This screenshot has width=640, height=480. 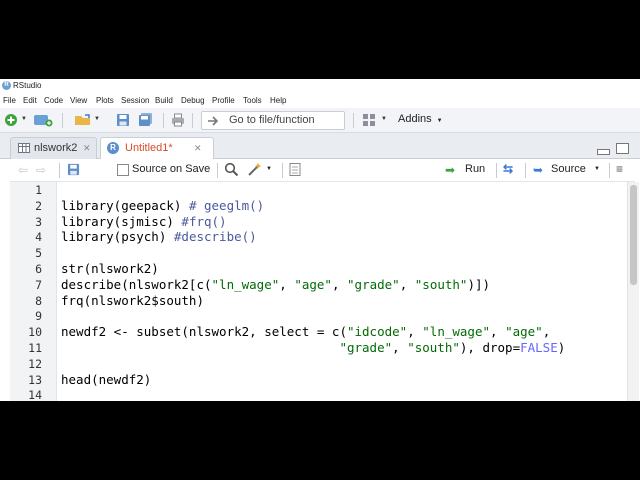 I want to click on code-token: "south", so click(x=441, y=284).